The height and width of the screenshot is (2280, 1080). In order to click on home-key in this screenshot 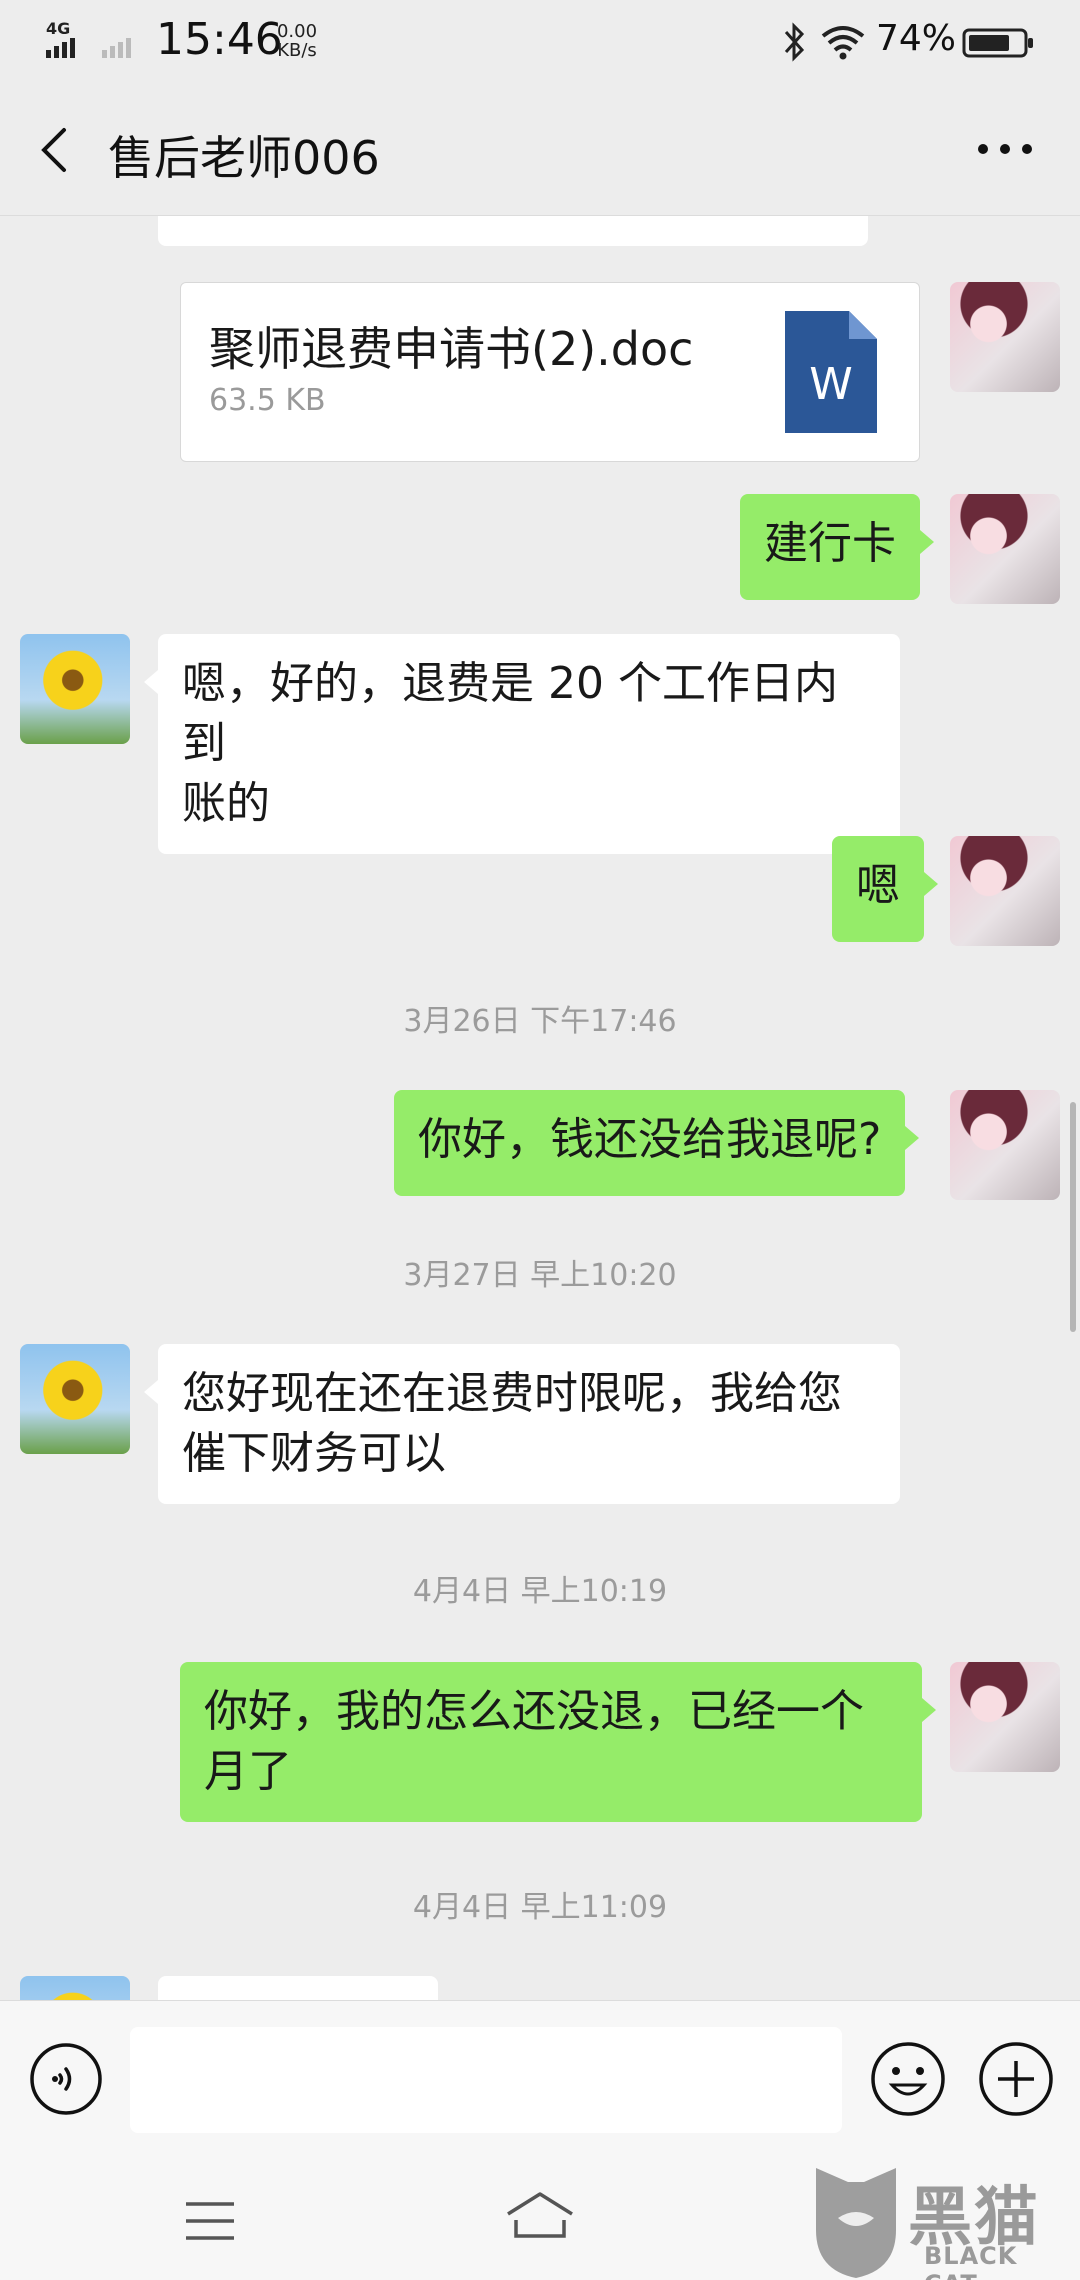, I will do `click(540, 2218)`.